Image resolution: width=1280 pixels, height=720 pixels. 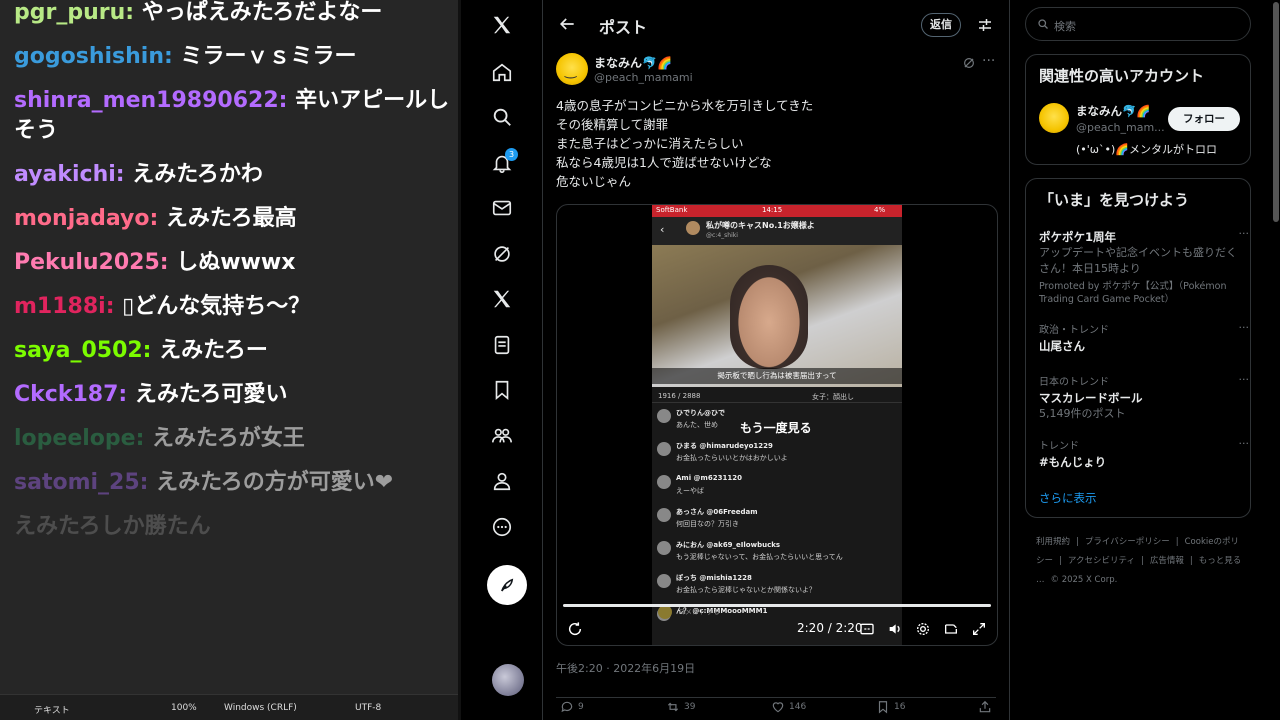 What do you see at coordinates (502, 481) in the screenshot?
I see `profile-icon` at bounding box center [502, 481].